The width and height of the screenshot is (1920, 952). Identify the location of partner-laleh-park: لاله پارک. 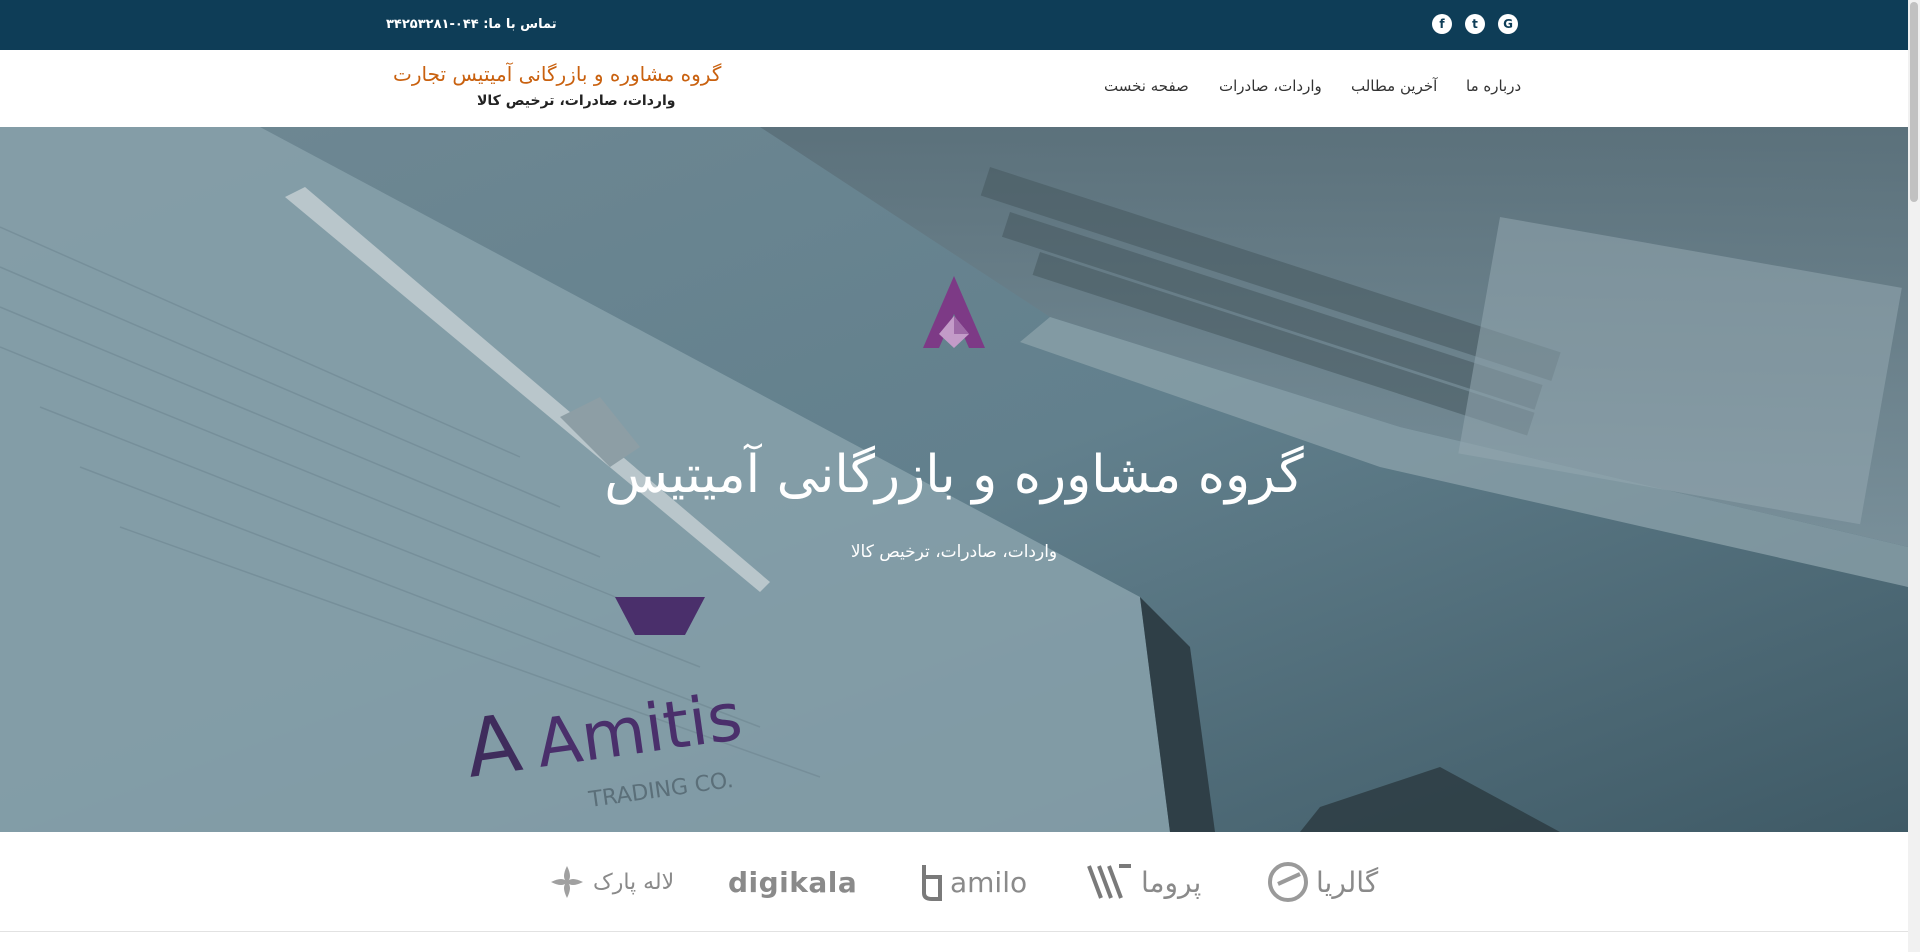
(610, 882).